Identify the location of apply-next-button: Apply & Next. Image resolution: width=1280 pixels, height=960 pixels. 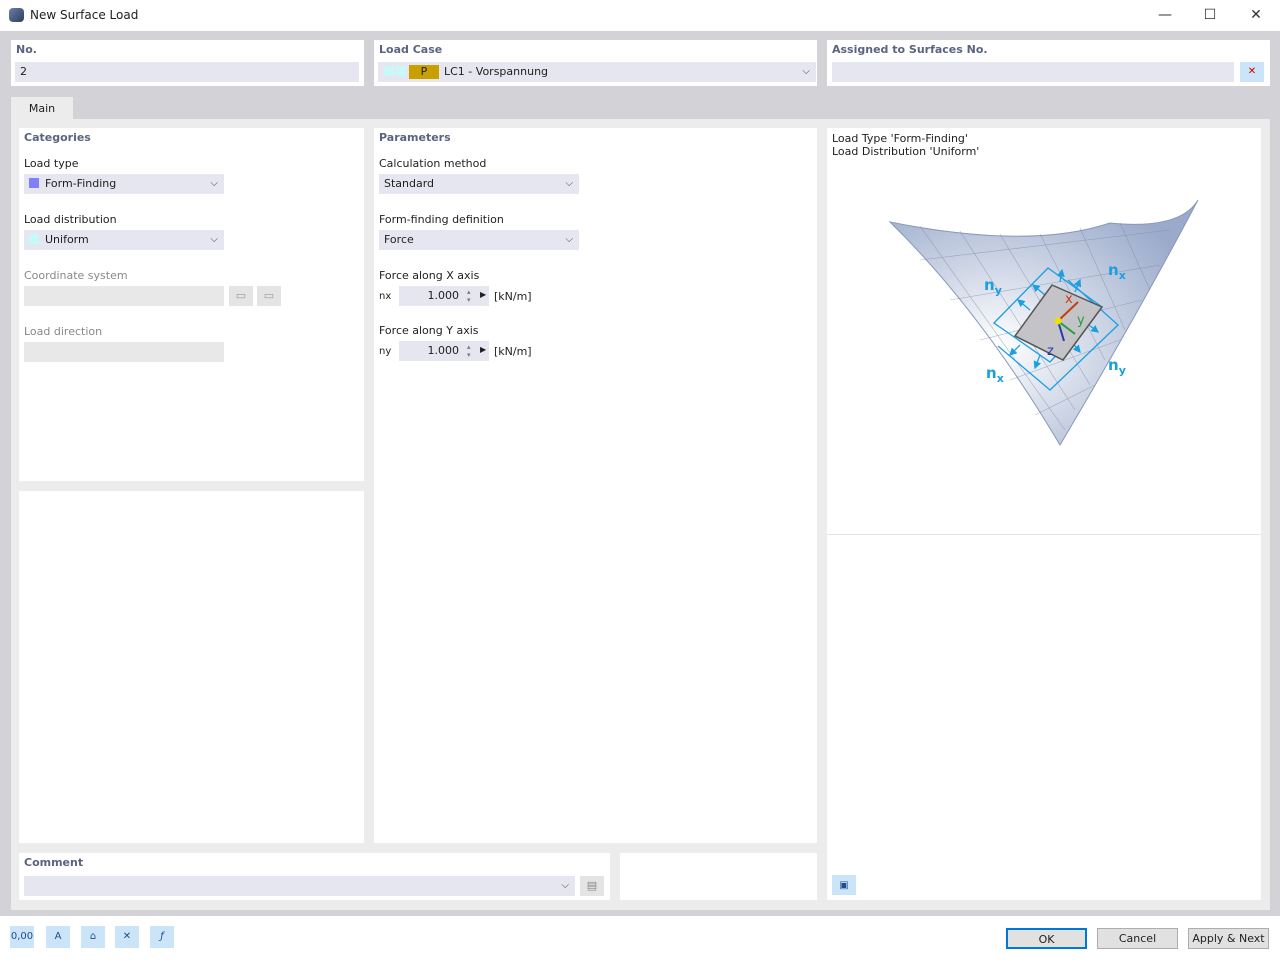
(1228, 938).